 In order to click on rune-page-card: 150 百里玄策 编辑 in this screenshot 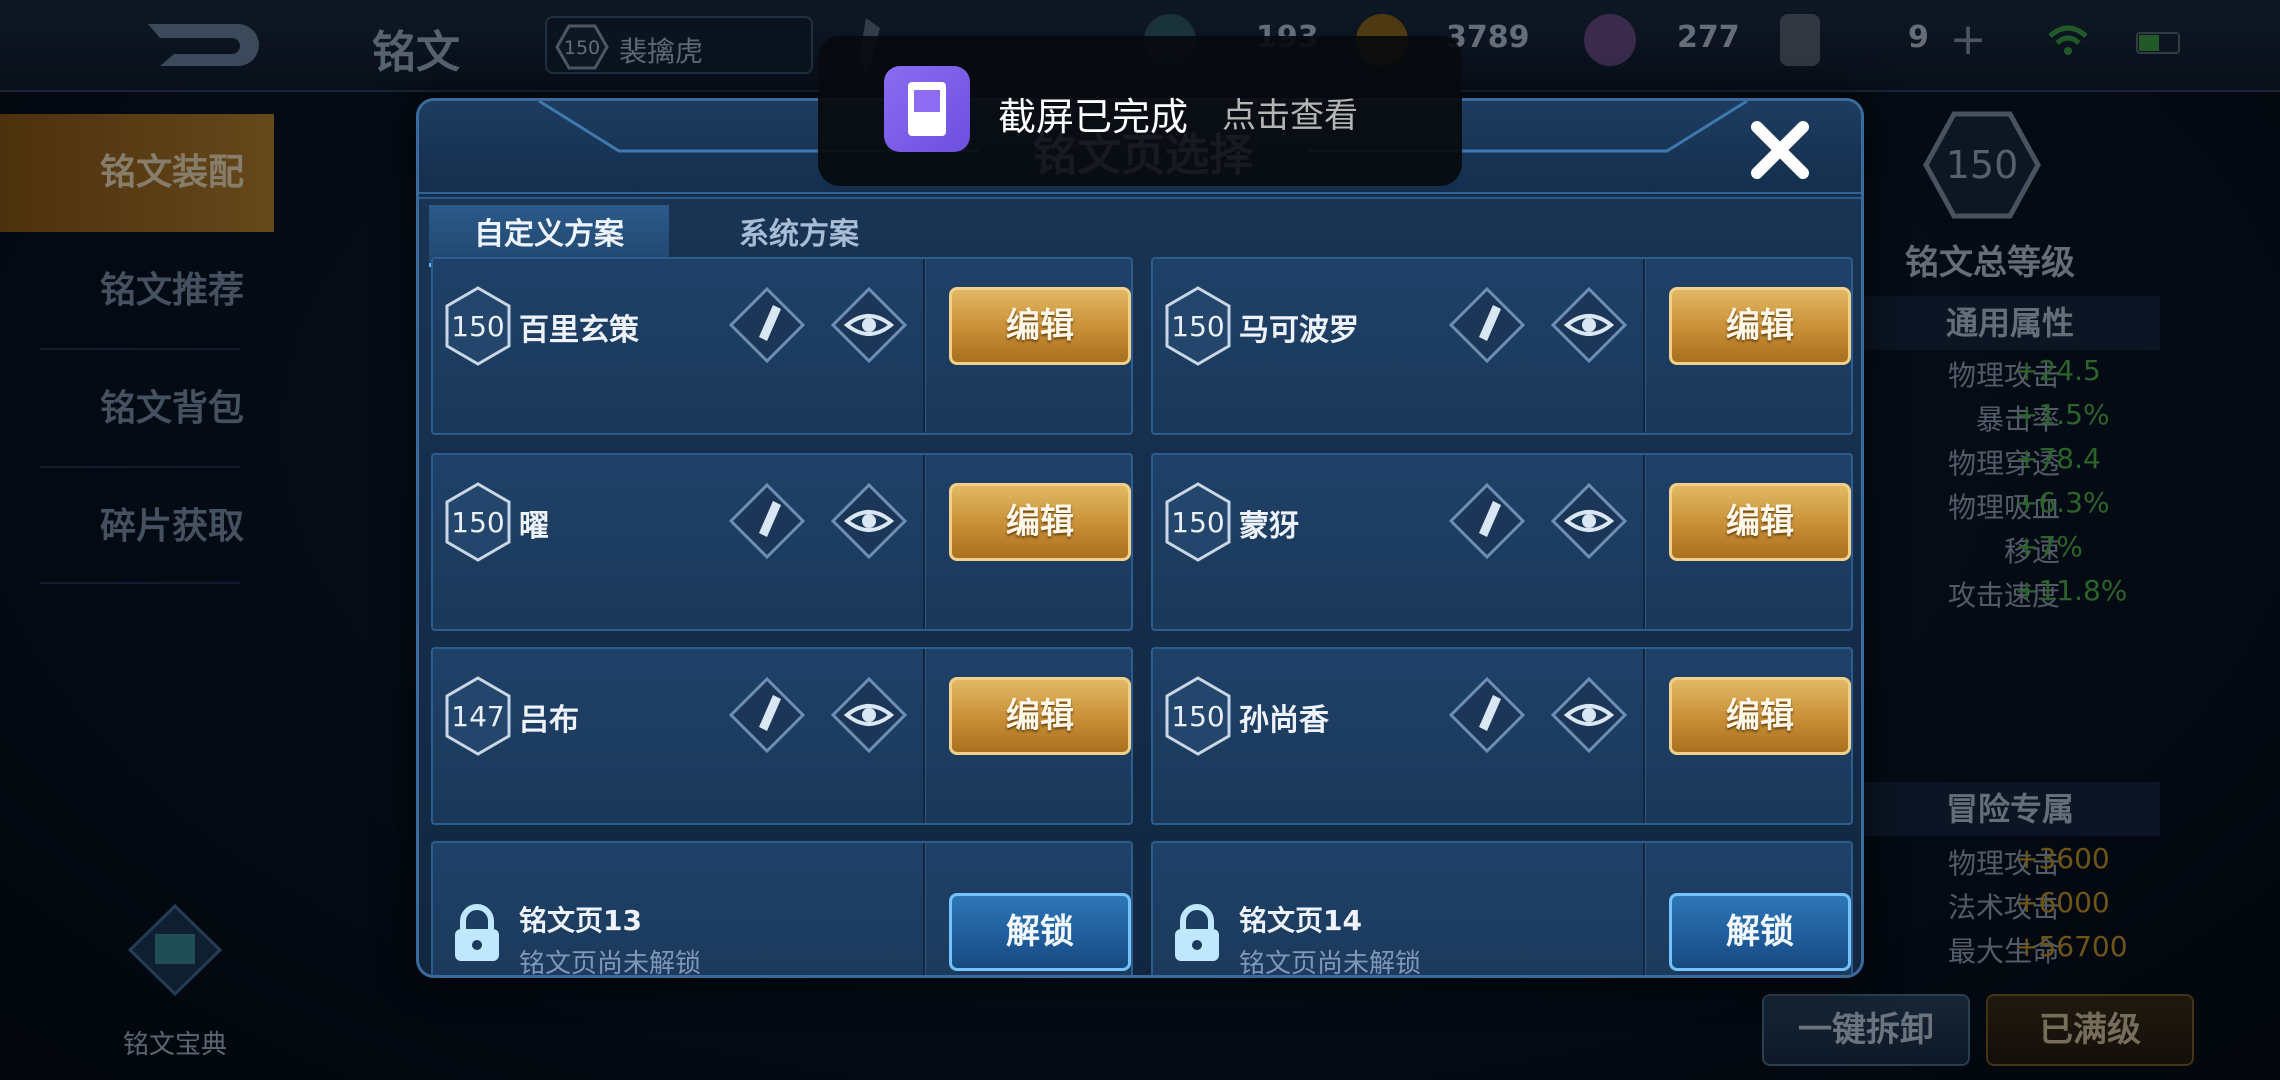, I will do `click(782, 346)`.